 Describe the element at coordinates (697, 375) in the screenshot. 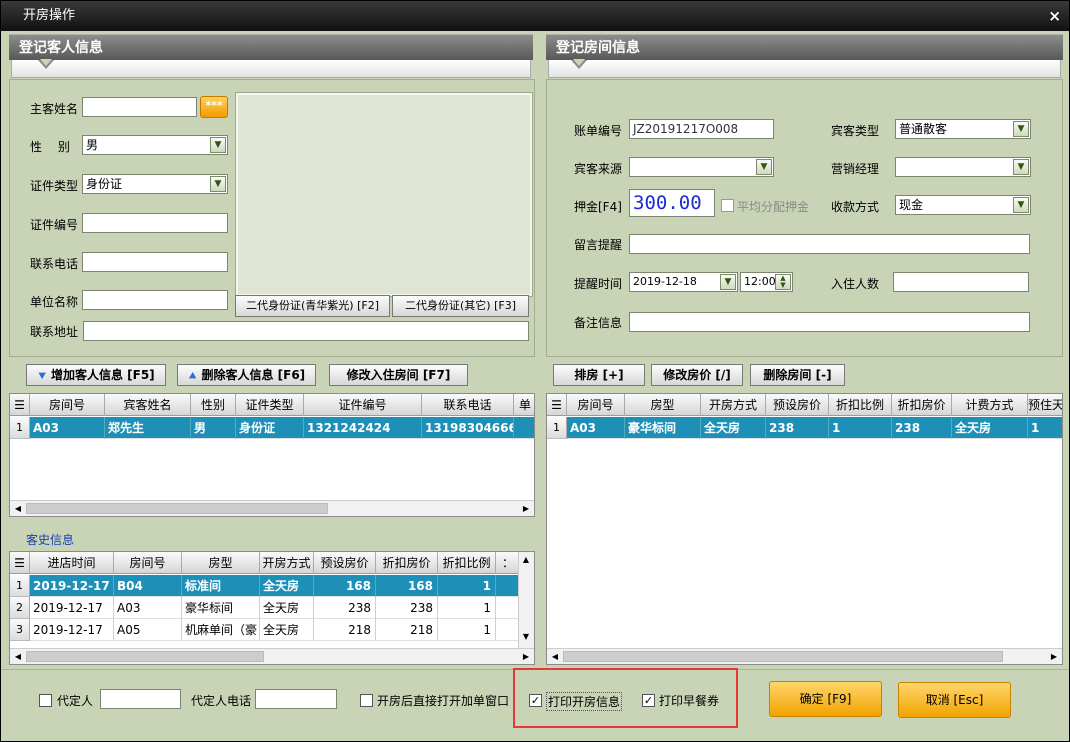

I see `change-price-button: 修改房价 [/]` at that location.